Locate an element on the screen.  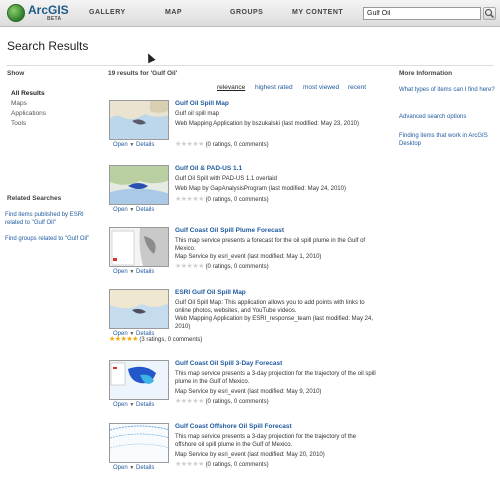
filter-all-results: All Results is located at coordinates (28, 93).